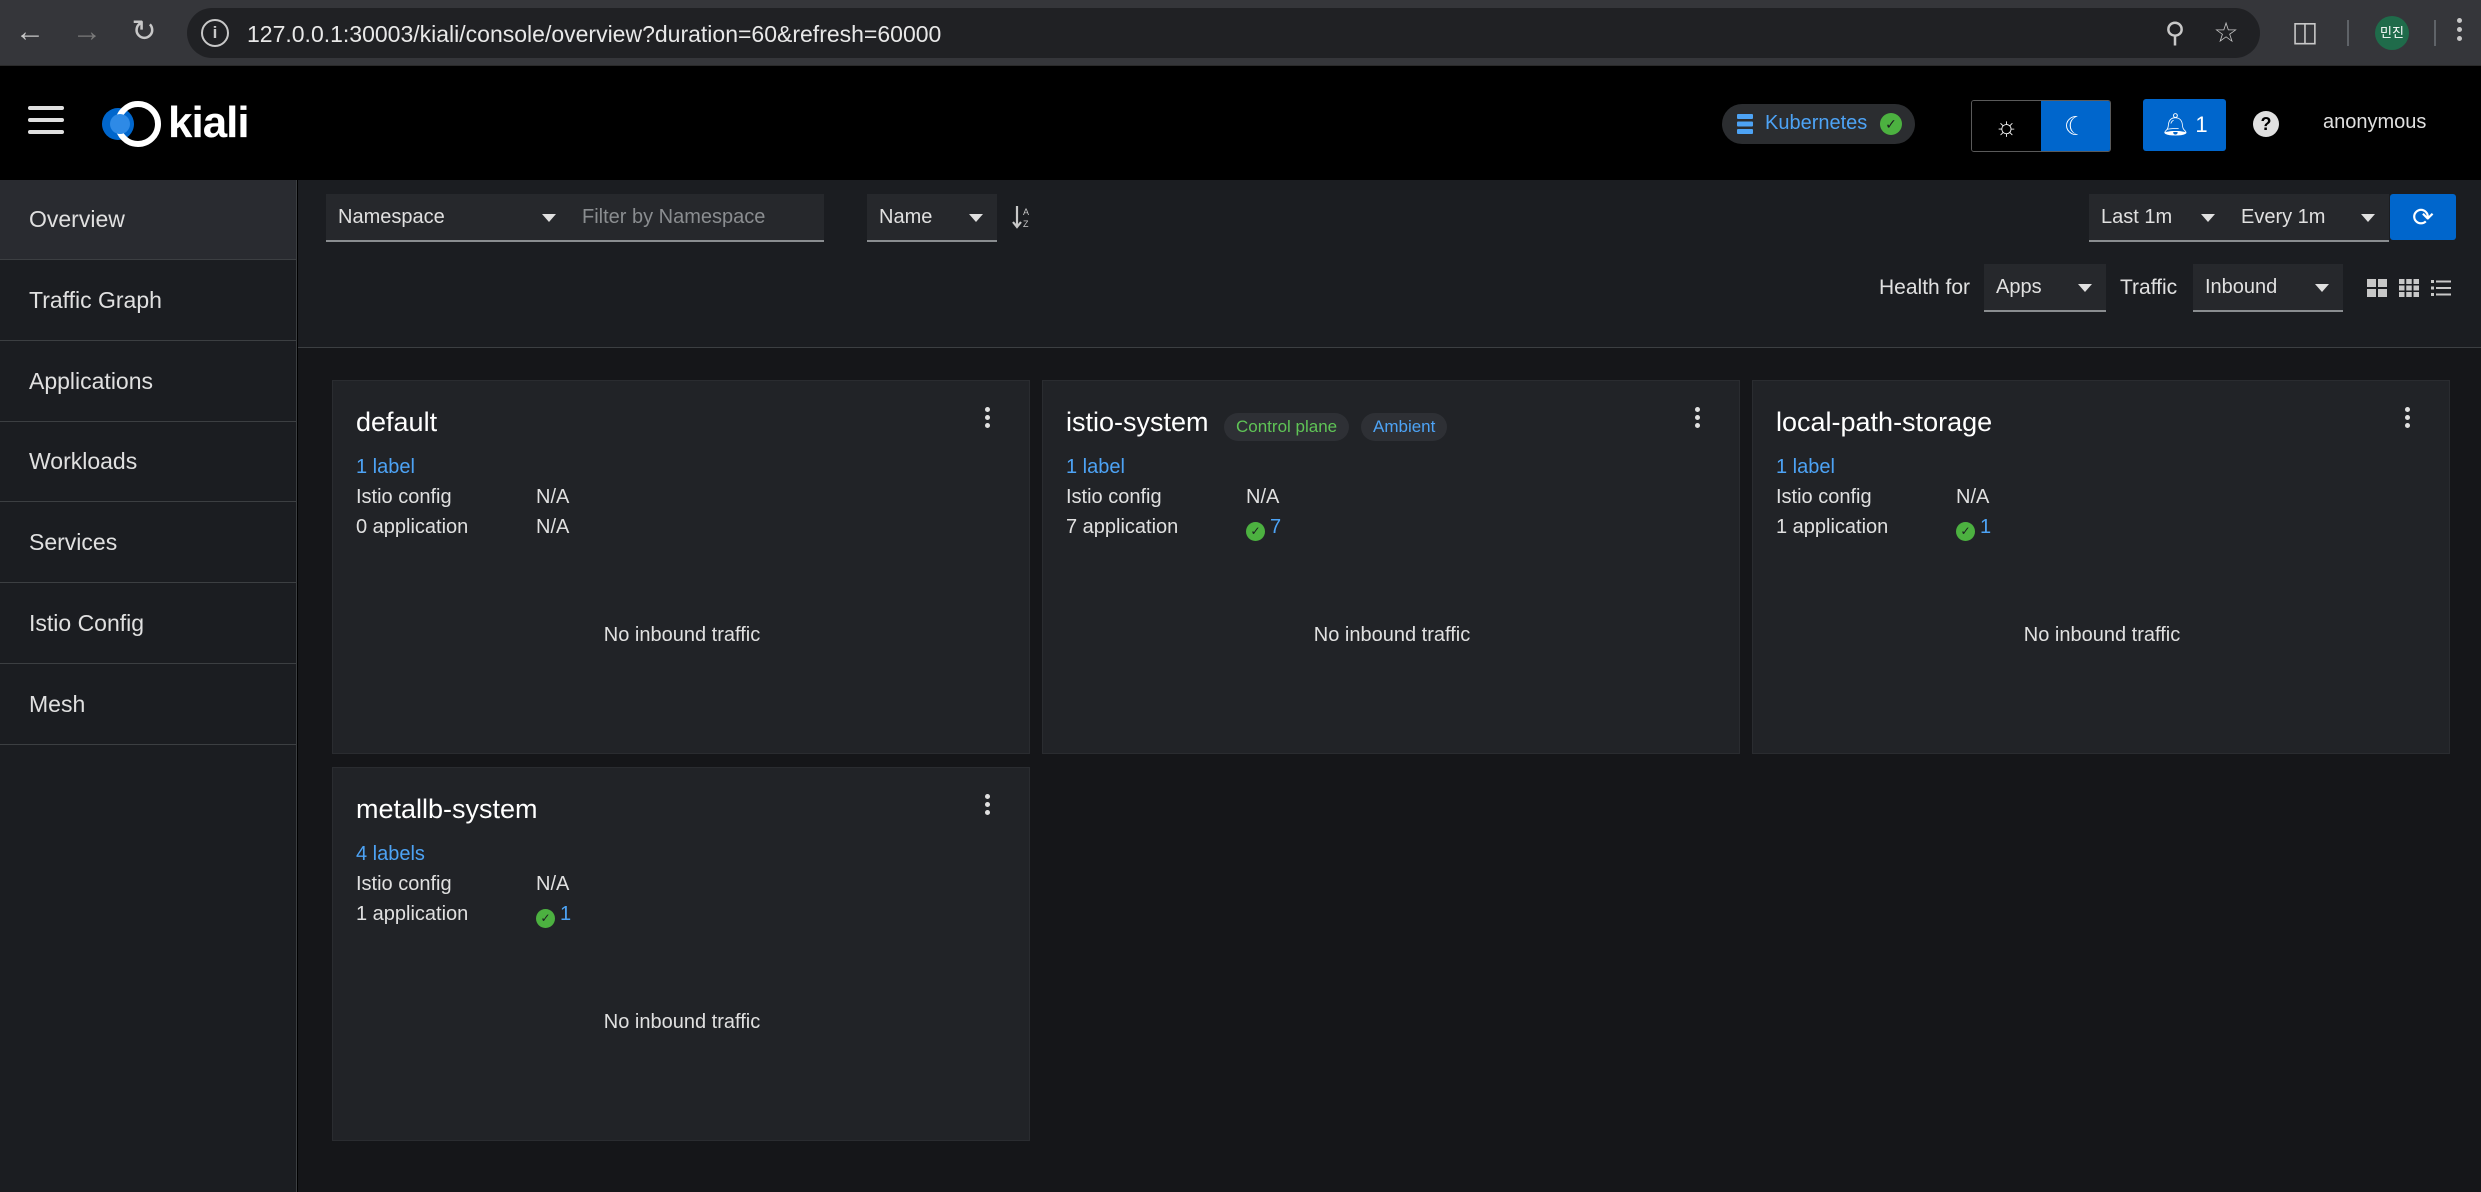  Describe the element at coordinates (412, 527) in the screenshot. I see `applications-label: 0 application` at that location.